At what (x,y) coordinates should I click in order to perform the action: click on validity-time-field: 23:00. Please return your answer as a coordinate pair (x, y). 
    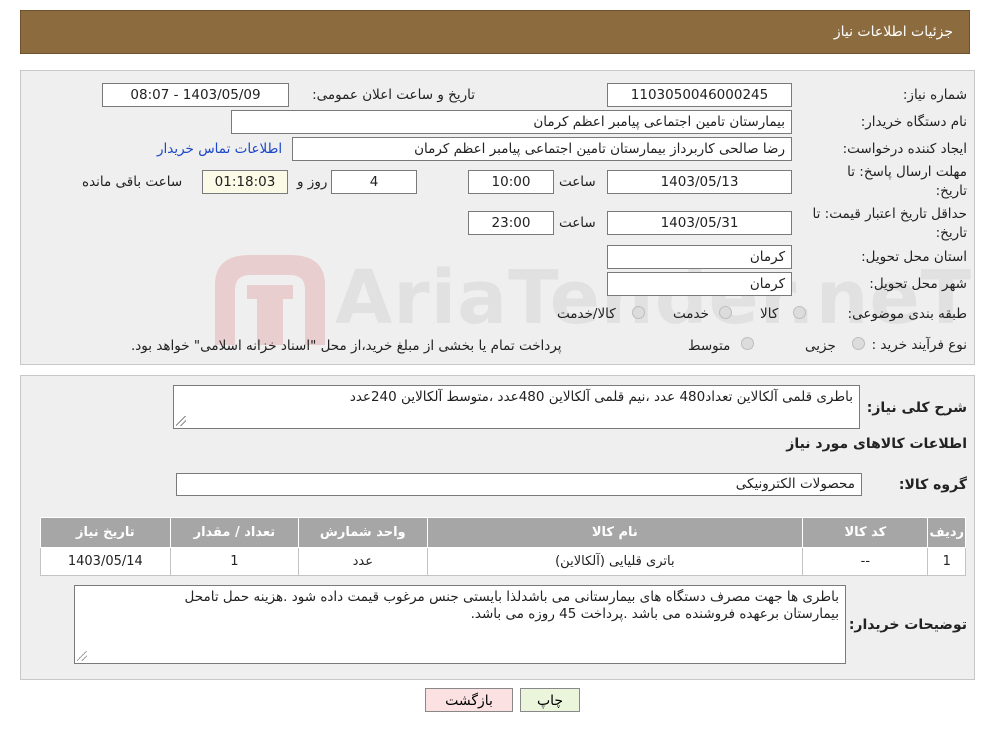
    Looking at the image, I should click on (511, 223).